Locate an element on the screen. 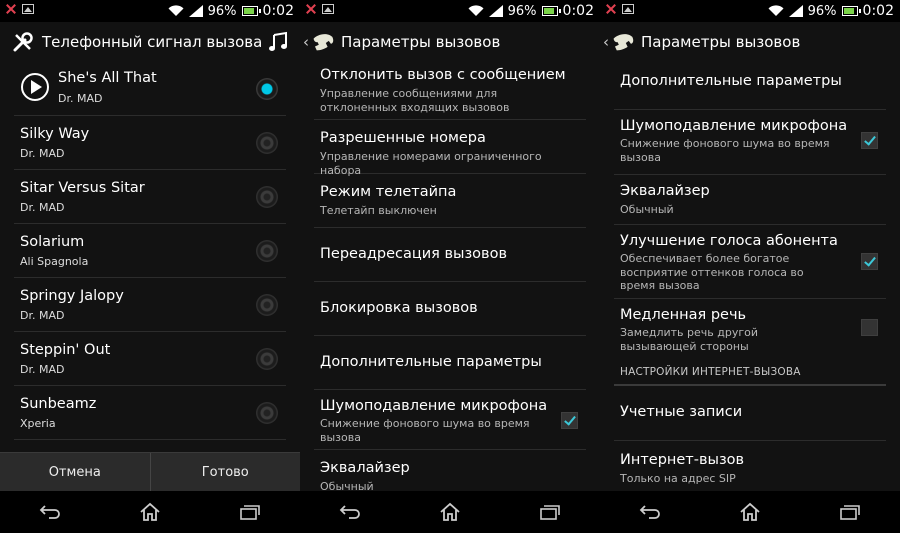 The height and width of the screenshot is (533, 900). section-header: НАСТРОЙКИ ИНТЕРНЕТ-ВЫЗОВА is located at coordinates (750, 373).